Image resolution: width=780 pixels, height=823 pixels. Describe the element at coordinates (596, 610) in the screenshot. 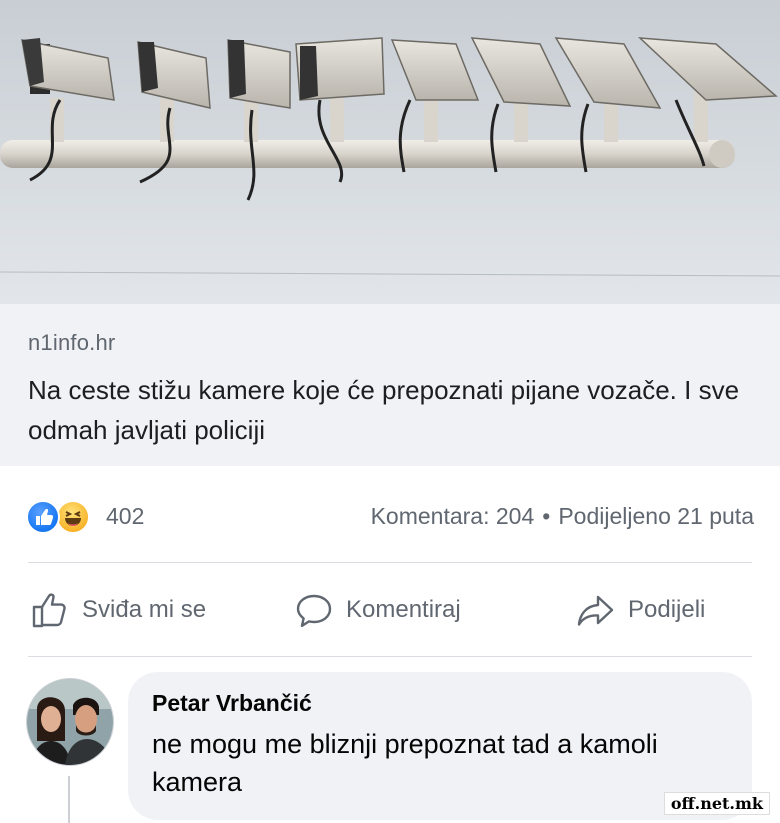

I see `share-arrow-icon` at that location.